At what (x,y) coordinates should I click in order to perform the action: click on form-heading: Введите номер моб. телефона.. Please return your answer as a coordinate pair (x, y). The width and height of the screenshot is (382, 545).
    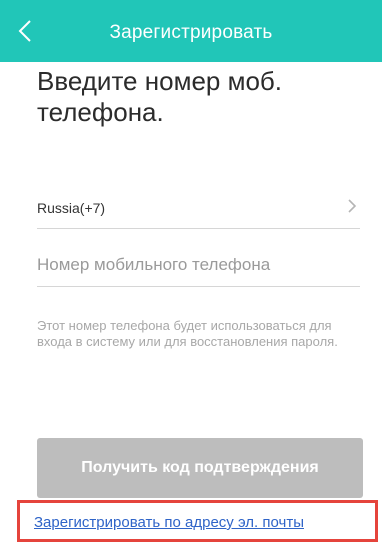
    Looking at the image, I should click on (160, 96).